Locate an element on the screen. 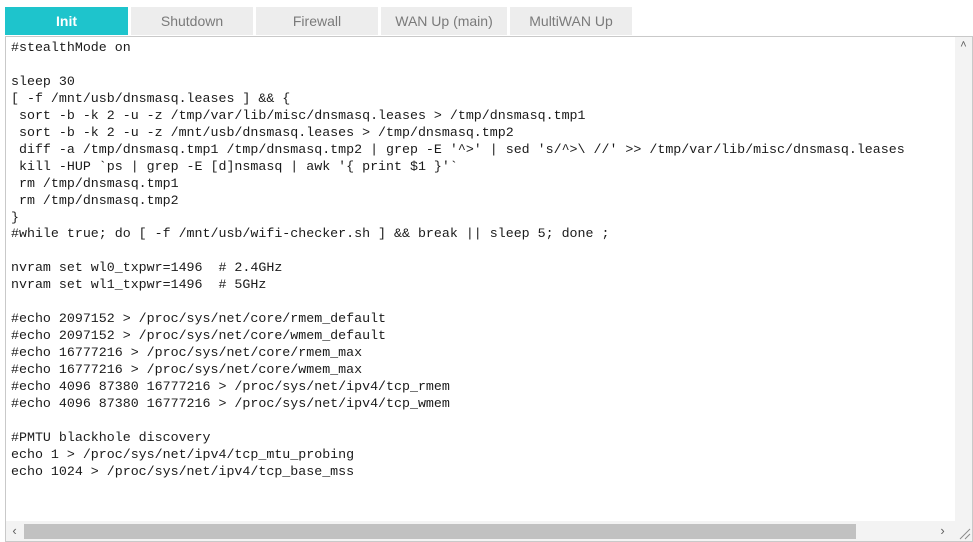 The width and height of the screenshot is (973, 542). tab-firewall: Firewall is located at coordinates (317, 21).